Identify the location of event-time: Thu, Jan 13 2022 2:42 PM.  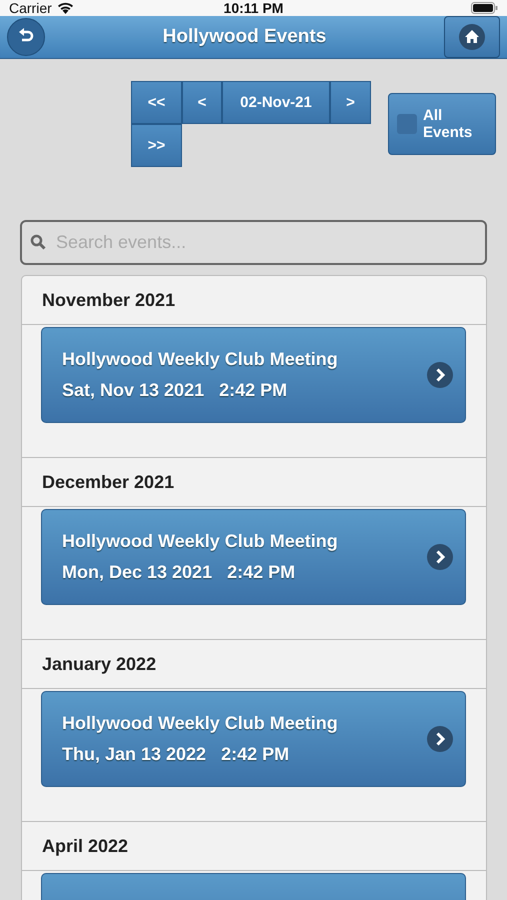
(176, 754).